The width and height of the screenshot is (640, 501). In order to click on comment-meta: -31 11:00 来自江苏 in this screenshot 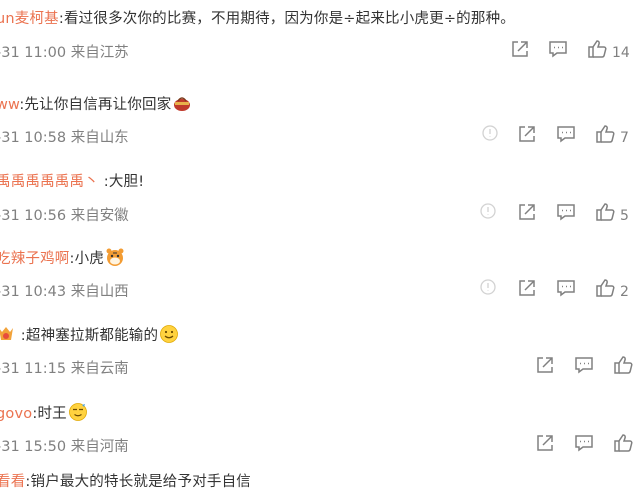, I will do `click(64, 53)`.